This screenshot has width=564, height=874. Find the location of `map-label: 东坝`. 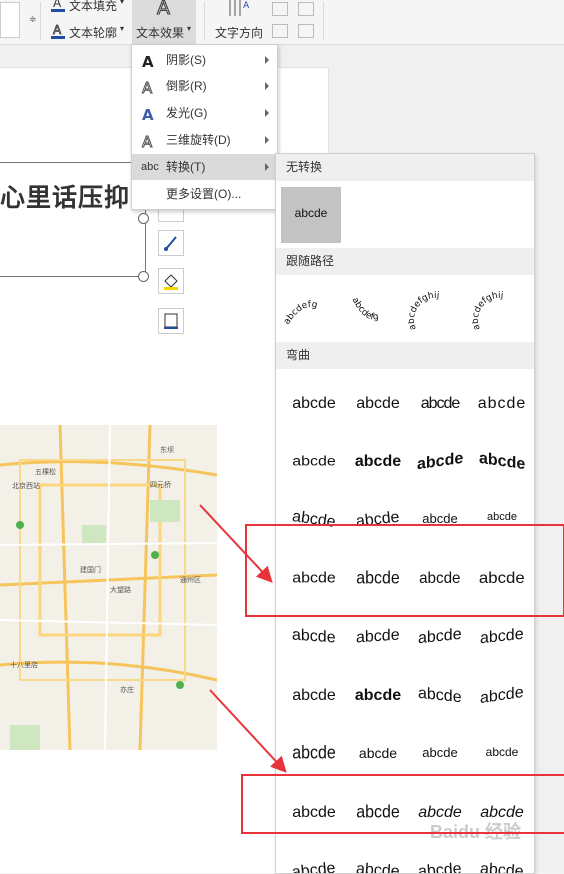

map-label: 东坝 is located at coordinates (167, 450).